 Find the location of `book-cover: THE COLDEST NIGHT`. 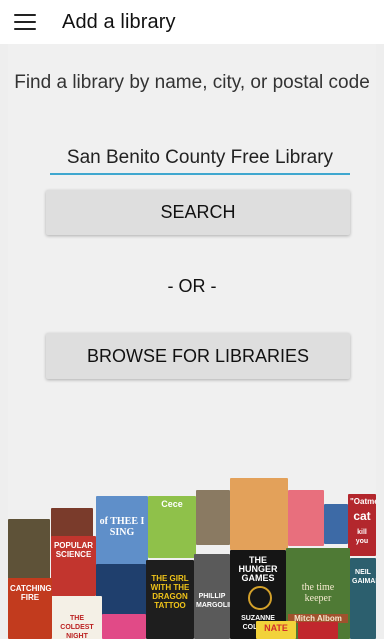

book-cover: THE COLDEST NIGHT is located at coordinates (77, 617).